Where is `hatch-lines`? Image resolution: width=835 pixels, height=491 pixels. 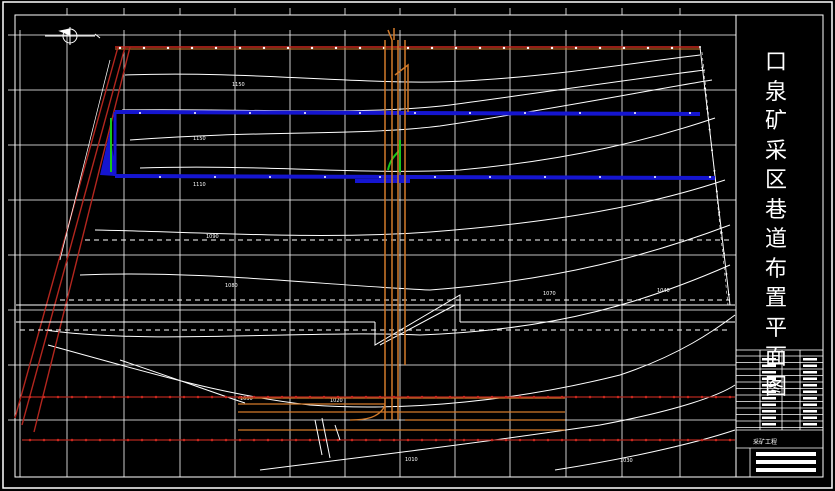 hatch-lines is located at coordinates (327, 438).